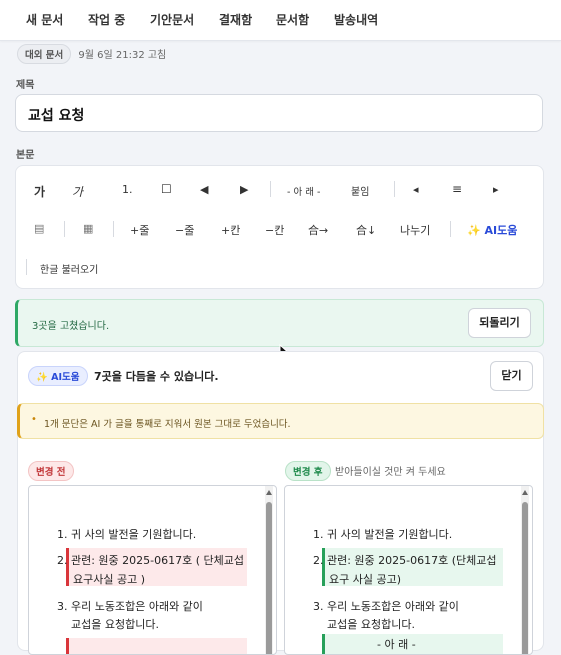 The image size is (561, 655). What do you see at coordinates (405, 560) in the screenshot?
I see `after-line-2a: 2. 관련: 원중 2025-0617호 (단체교섭` at bounding box center [405, 560].